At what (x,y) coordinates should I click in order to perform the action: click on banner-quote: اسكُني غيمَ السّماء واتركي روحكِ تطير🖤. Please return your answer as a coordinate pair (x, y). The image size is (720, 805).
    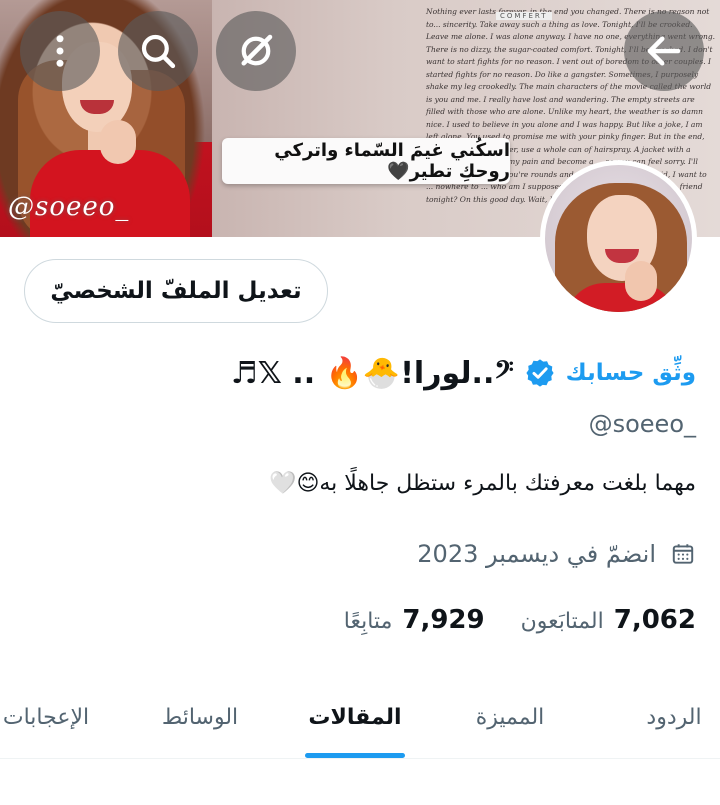
    Looking at the image, I should click on (366, 161).